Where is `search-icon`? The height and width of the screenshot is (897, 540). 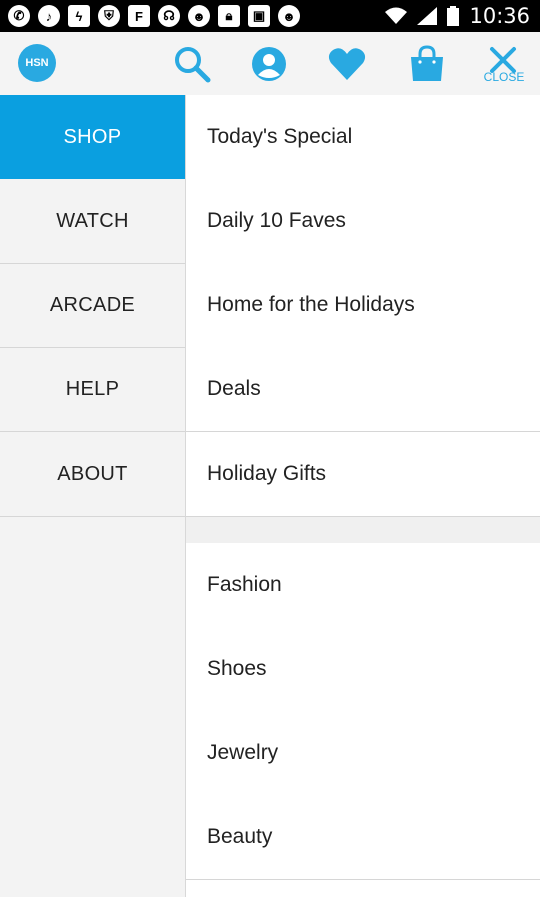
search-icon is located at coordinates (193, 65).